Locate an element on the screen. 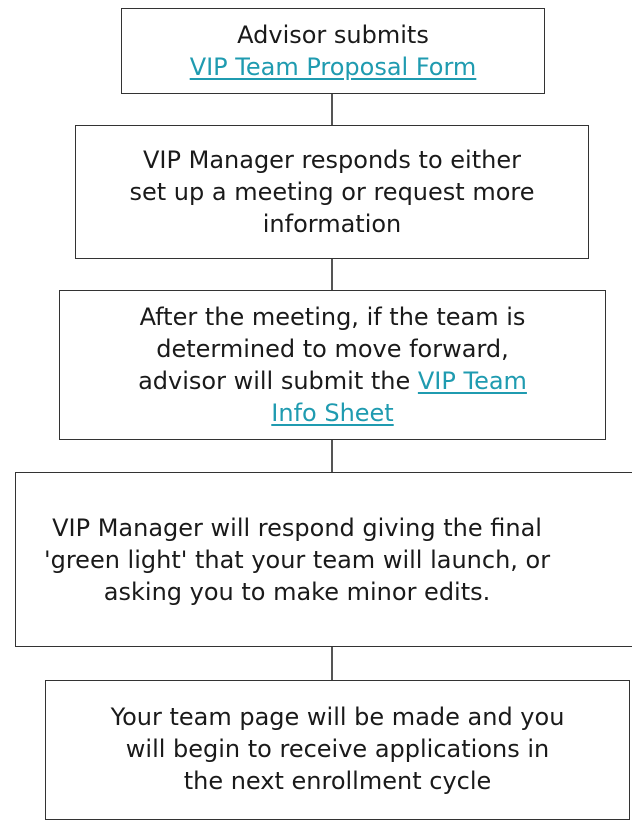 The image size is (632, 820). step-1-text: Advisor submits VIP Team Proposal Form is located at coordinates (333, 51).